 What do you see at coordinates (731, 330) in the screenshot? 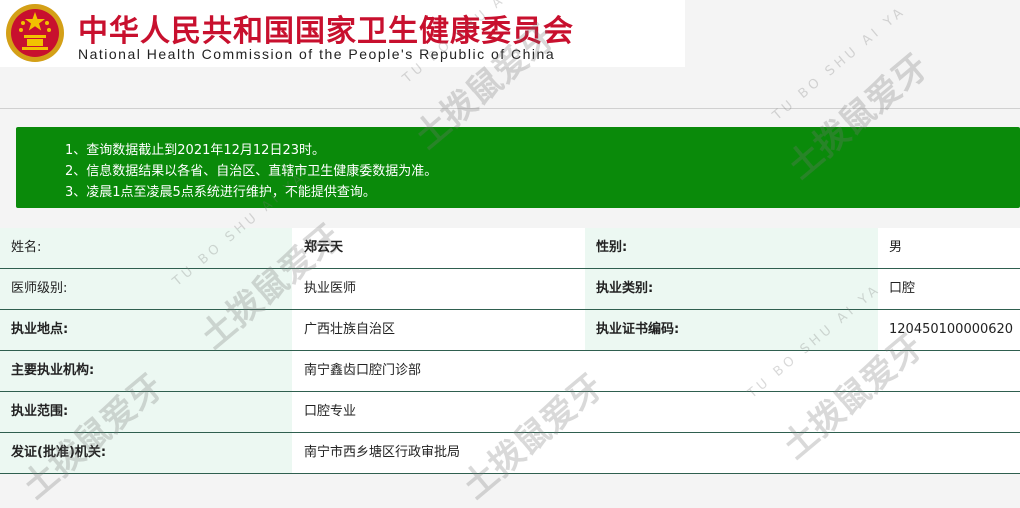
I see `cert-label: 执业证书编码:` at bounding box center [731, 330].